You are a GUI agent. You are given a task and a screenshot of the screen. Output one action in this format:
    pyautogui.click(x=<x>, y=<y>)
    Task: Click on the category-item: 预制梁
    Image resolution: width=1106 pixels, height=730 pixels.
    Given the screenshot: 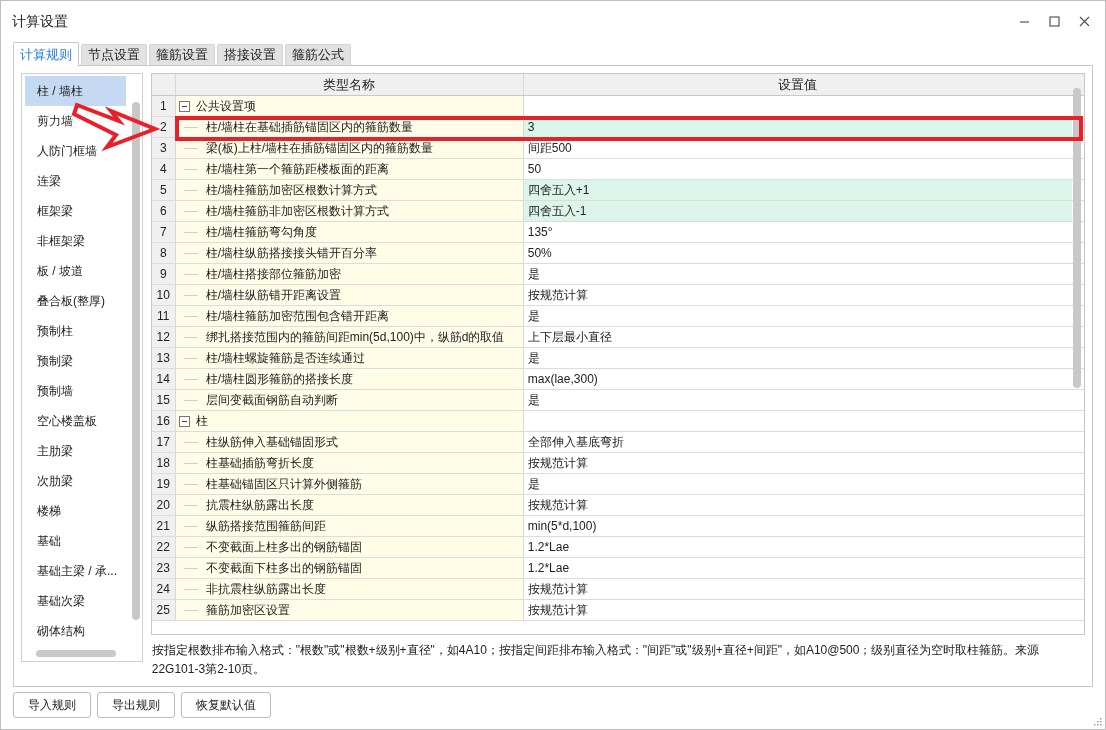 What is the action you would take?
    pyautogui.click(x=75, y=361)
    